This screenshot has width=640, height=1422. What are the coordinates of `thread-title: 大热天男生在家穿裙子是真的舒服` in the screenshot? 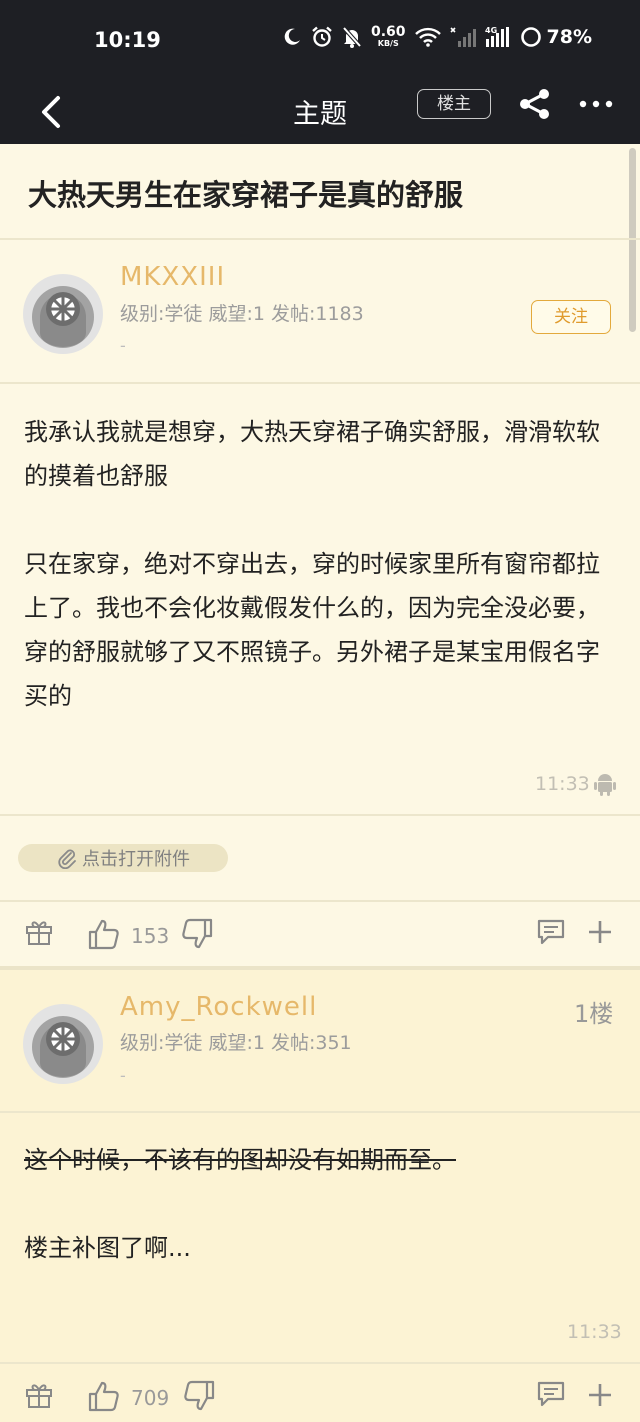 It's located at (246, 195).